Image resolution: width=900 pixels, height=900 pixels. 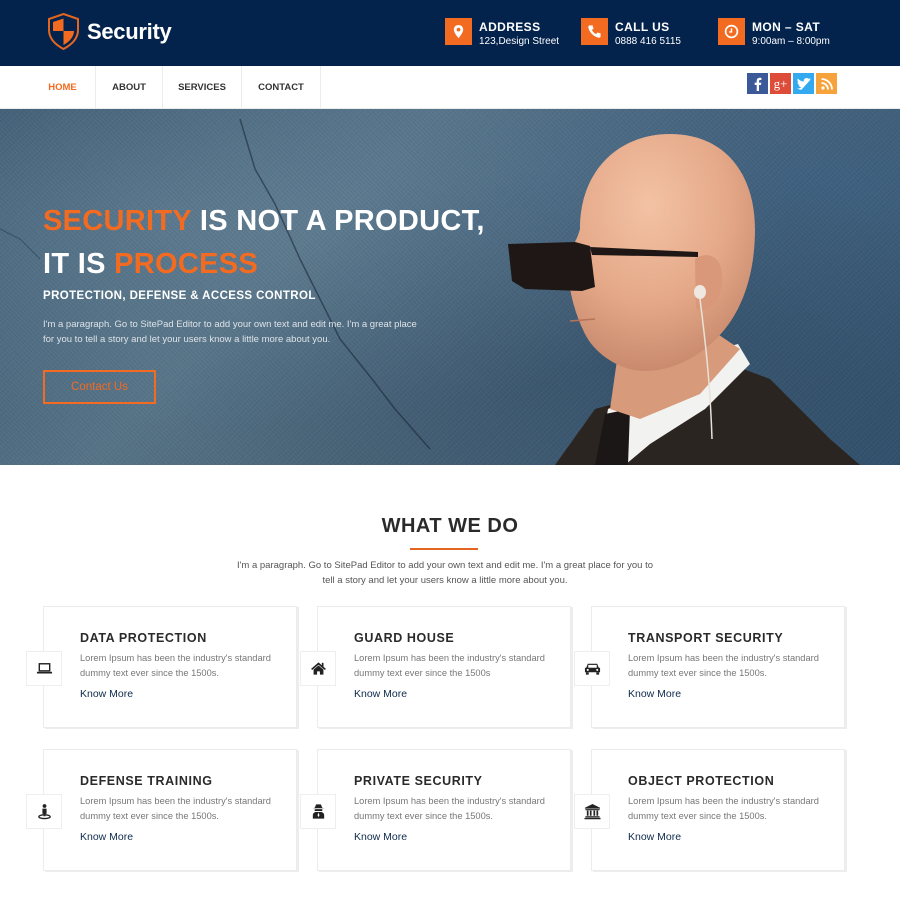 I want to click on hours-title: MON – SAT, so click(x=786, y=27).